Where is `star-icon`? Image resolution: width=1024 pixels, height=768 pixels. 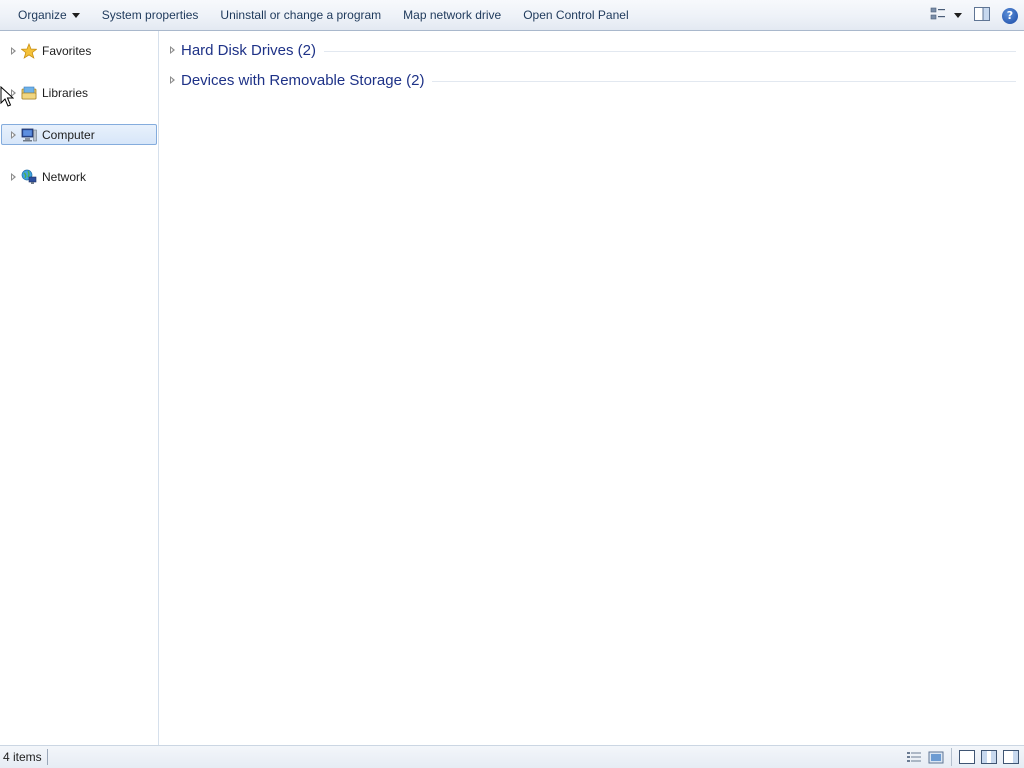
star-icon is located at coordinates (29, 50).